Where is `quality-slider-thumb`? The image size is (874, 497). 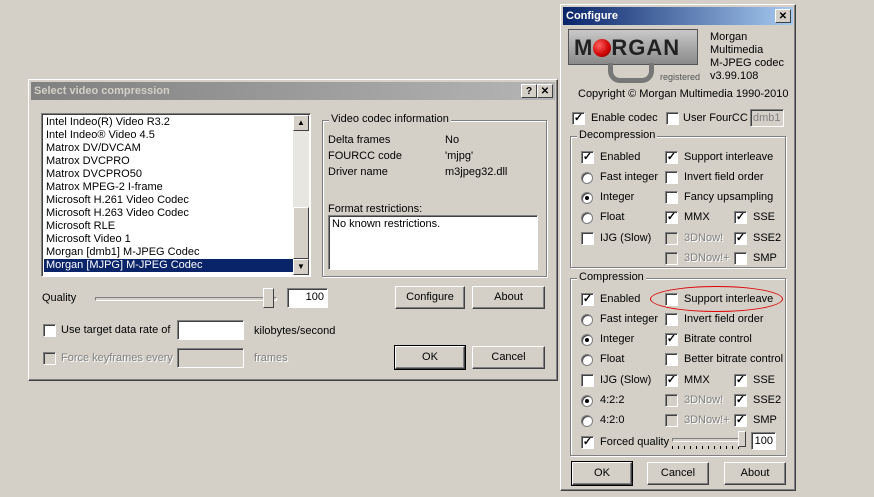 quality-slider-thumb is located at coordinates (268, 298).